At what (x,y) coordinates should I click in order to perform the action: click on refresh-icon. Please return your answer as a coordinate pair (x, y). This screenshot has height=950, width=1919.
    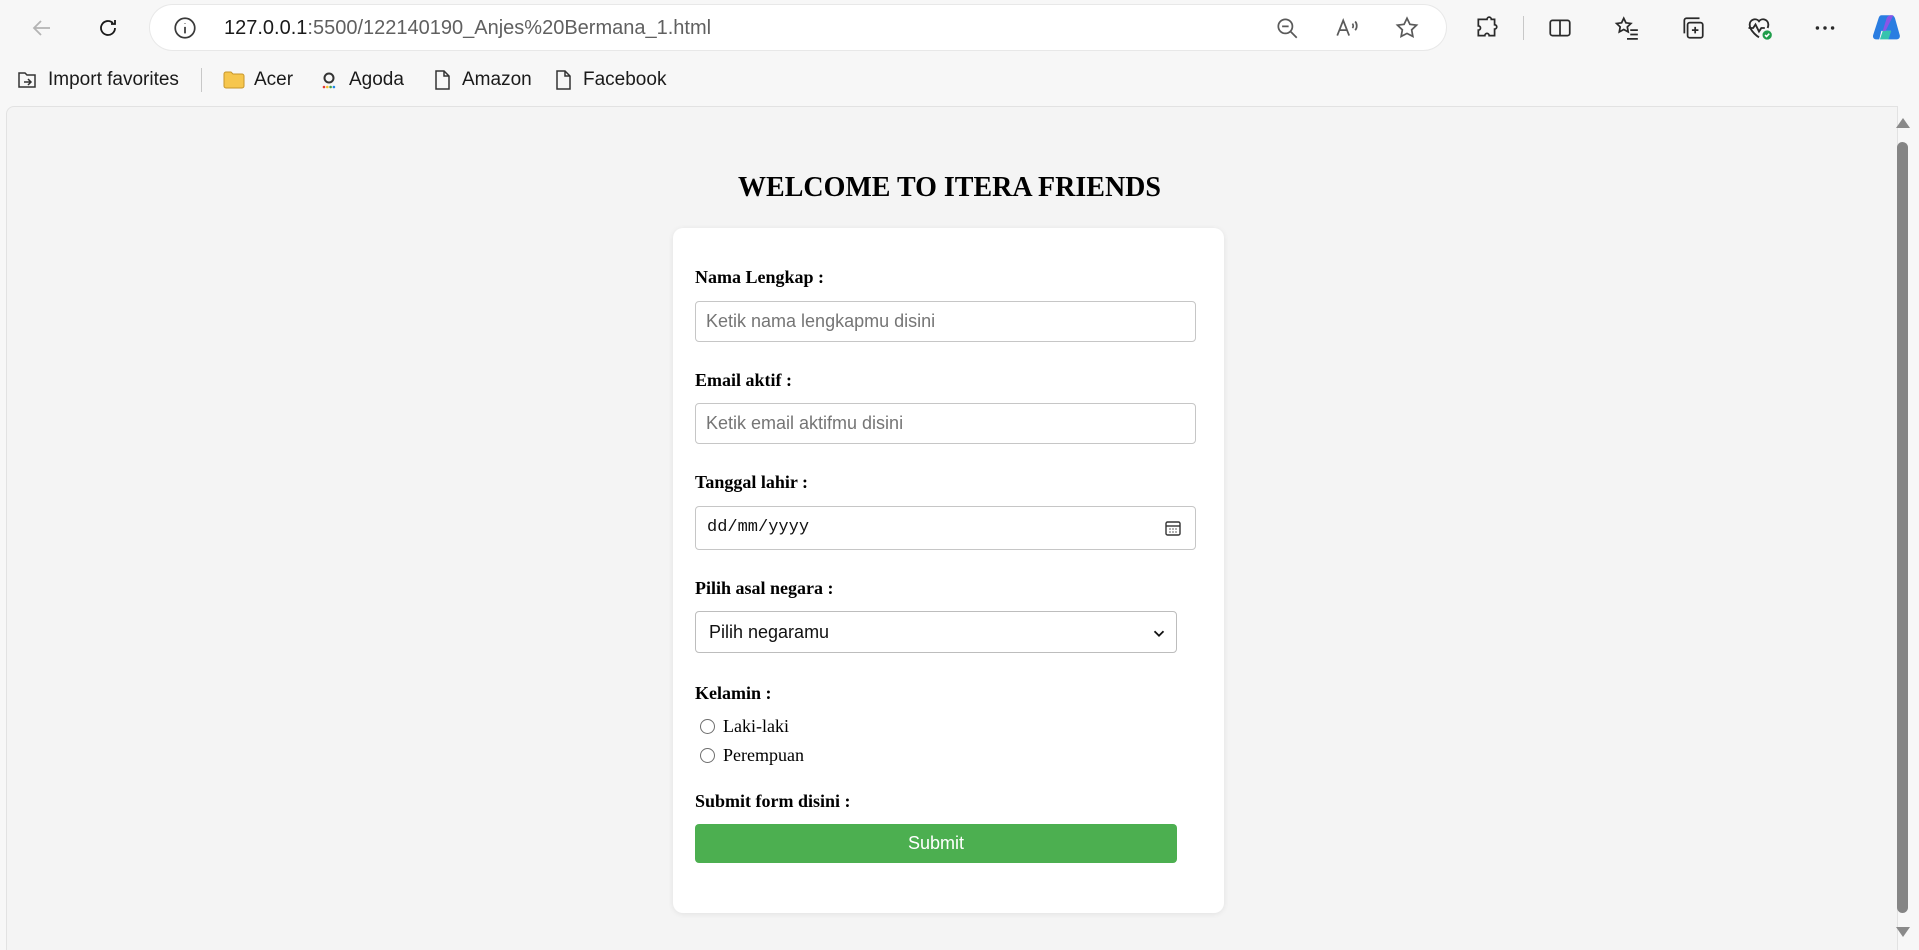
    Looking at the image, I should click on (108, 28).